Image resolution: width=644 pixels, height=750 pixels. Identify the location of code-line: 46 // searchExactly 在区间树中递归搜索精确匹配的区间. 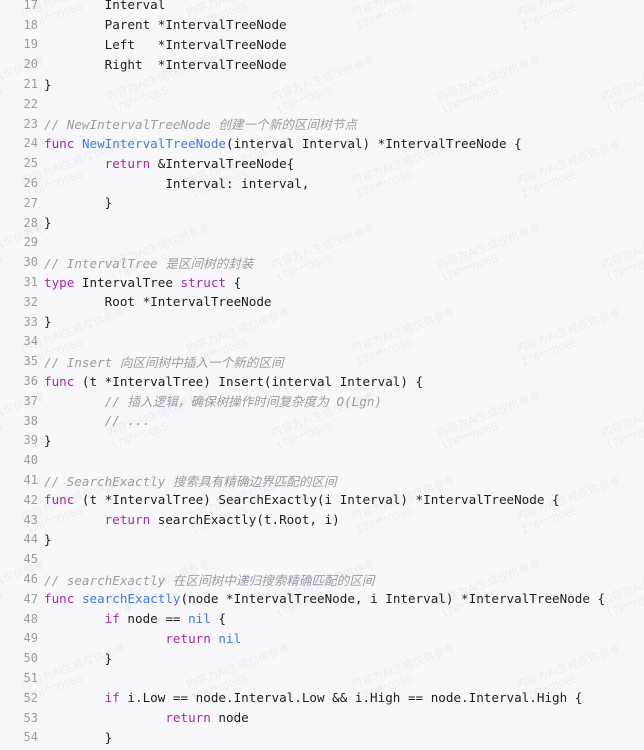
(322, 579).